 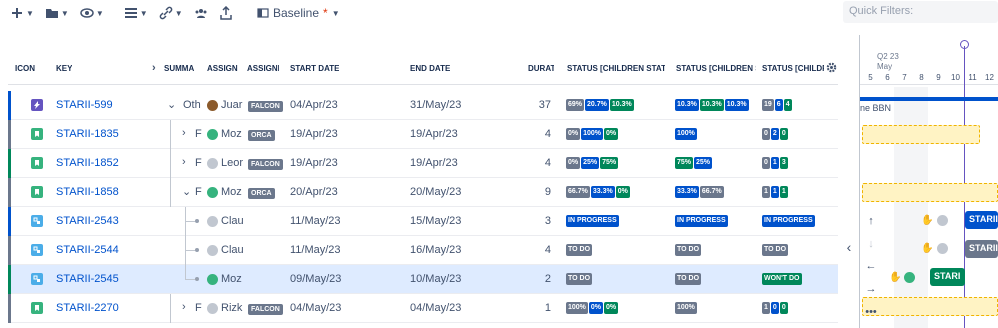 I want to click on end-date: 04/May/23, so click(x=435, y=308).